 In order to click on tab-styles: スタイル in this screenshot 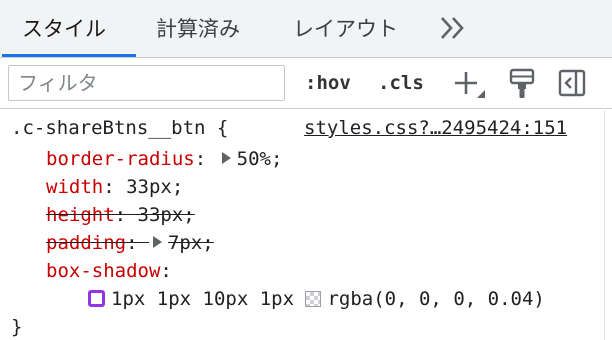, I will do `click(64, 29)`.